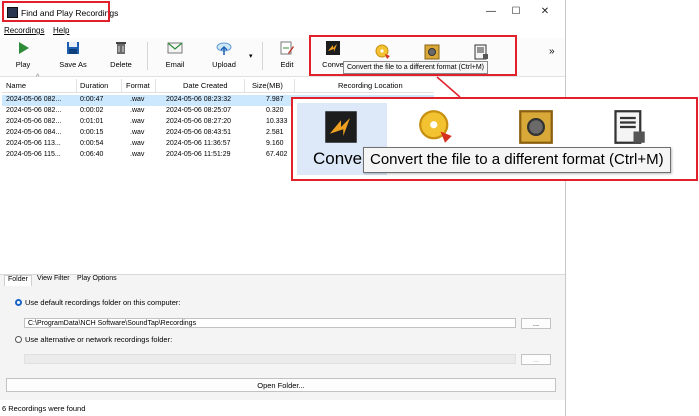  Describe the element at coordinates (94, 85) in the screenshot. I see `column-duration: Duration` at that location.